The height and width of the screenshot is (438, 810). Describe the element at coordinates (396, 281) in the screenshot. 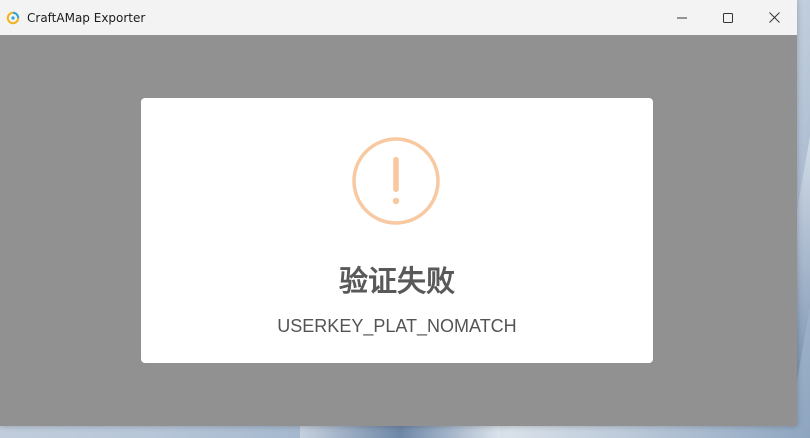

I see `dialog-title: 验证失败` at that location.